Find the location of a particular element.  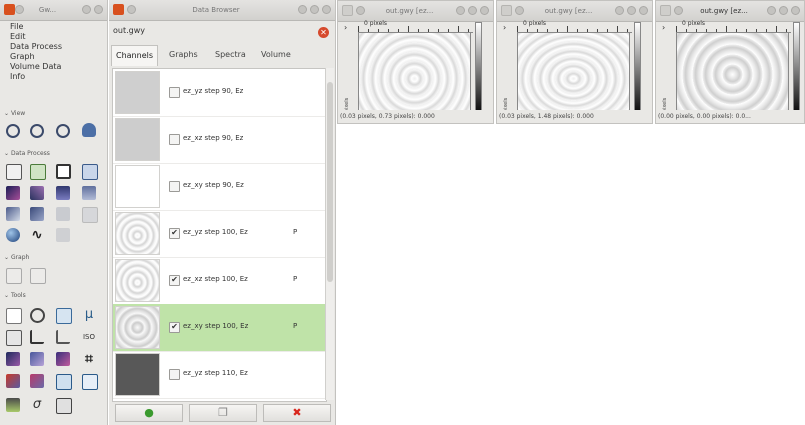

roughness-icon is located at coordinates (90, 382).